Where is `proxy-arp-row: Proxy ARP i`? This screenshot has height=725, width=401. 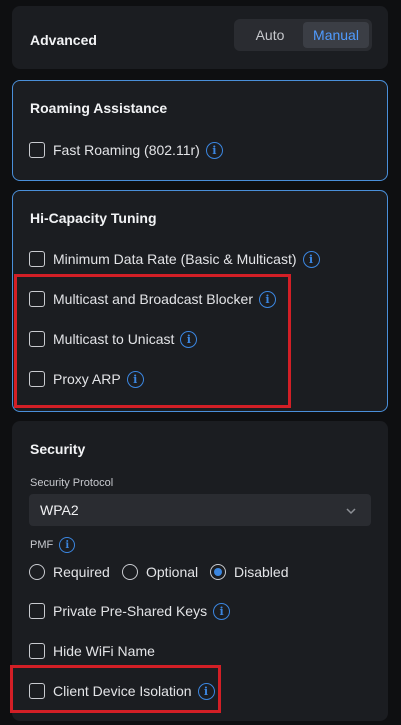
proxy-arp-row: Proxy ARP i is located at coordinates (86, 379).